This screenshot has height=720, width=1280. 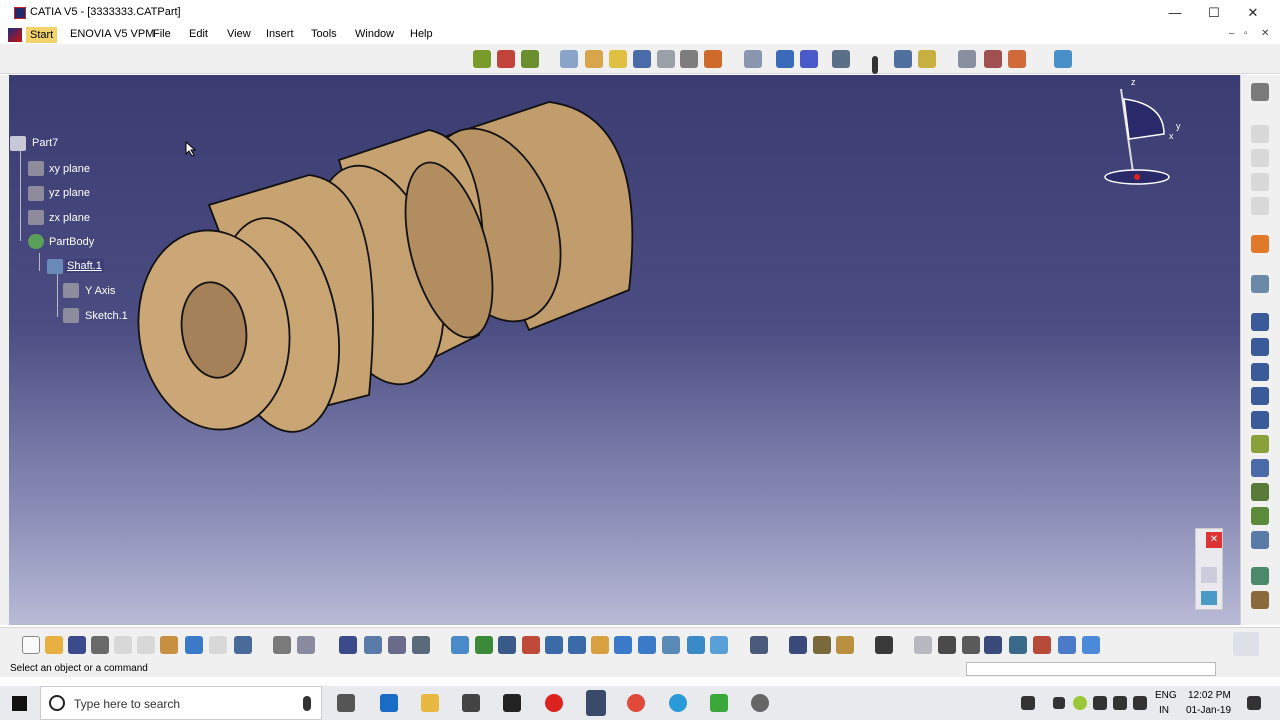 I want to click on whats-this-icon, so click(x=243, y=645).